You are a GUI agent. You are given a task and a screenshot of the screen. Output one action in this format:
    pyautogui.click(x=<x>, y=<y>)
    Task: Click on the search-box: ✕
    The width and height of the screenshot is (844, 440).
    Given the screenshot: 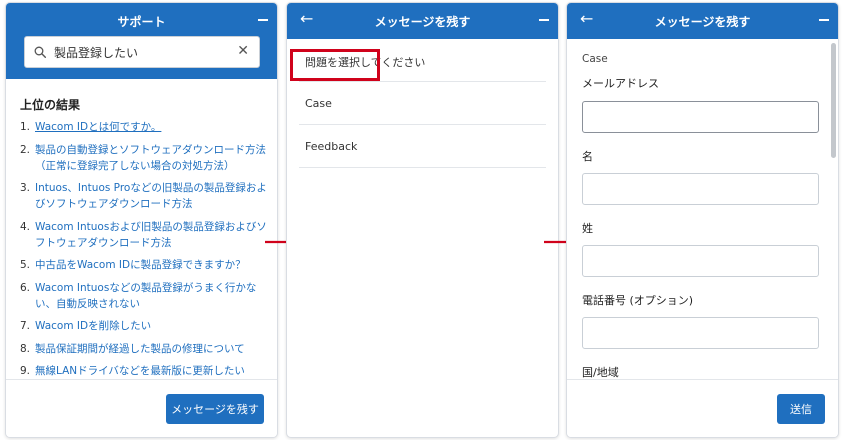 What is the action you would take?
    pyautogui.click(x=142, y=52)
    